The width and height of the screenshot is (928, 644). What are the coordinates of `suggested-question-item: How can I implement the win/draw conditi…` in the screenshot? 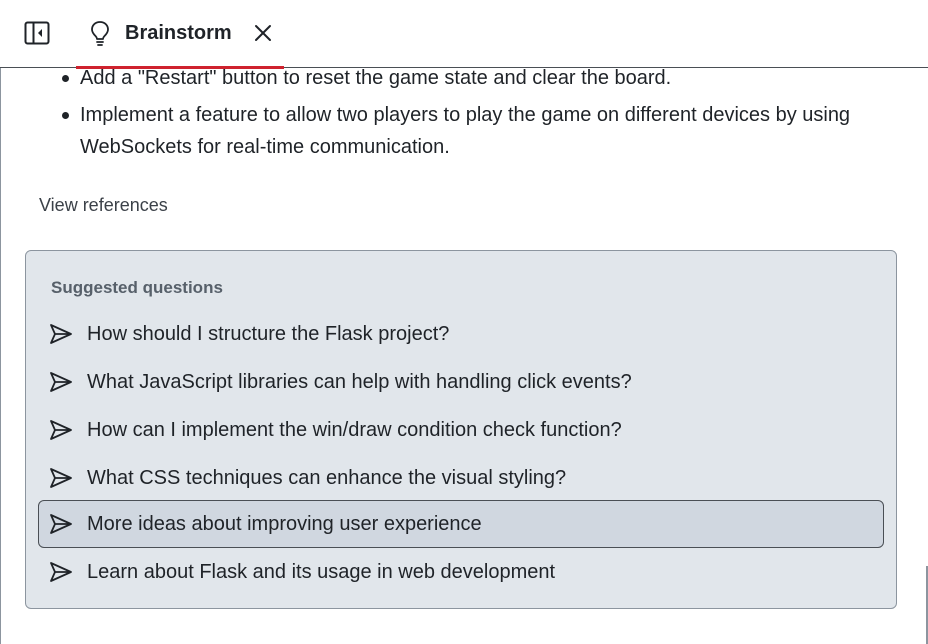 It's located at (461, 430).